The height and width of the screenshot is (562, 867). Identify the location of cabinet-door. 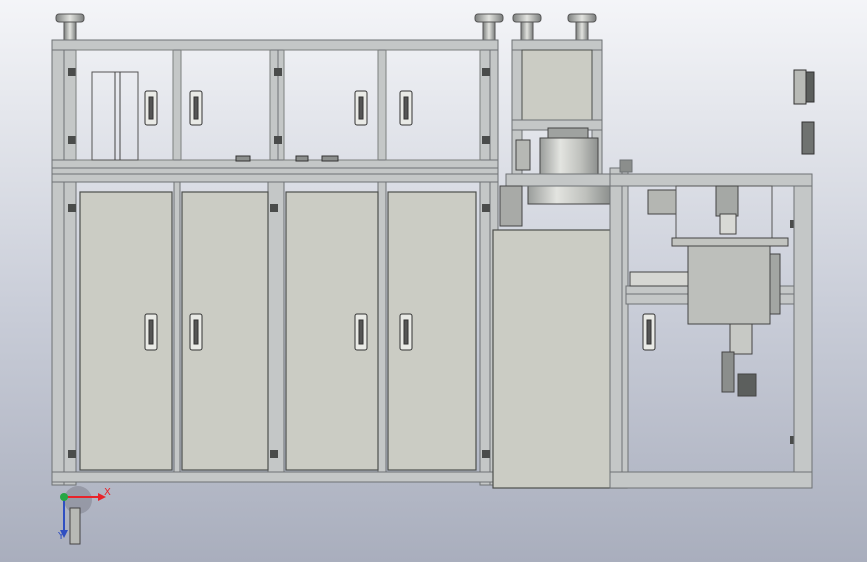
(126, 331).